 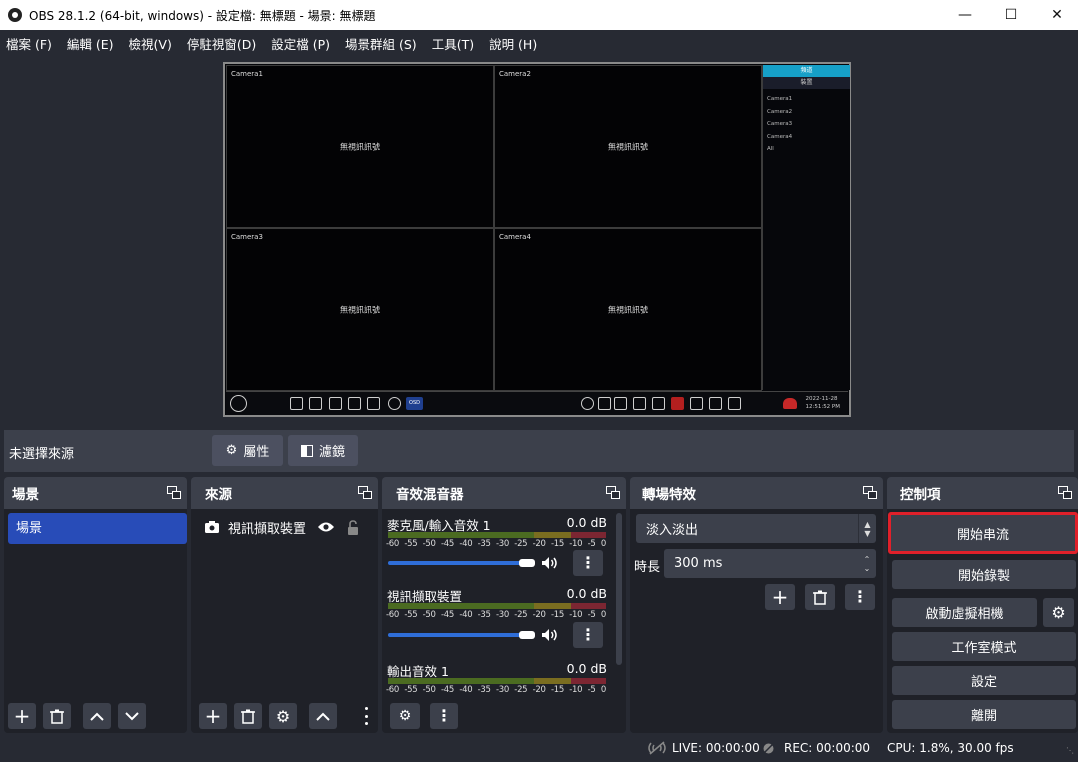 I want to click on filters-button: 濾鏡, so click(x=323, y=450).